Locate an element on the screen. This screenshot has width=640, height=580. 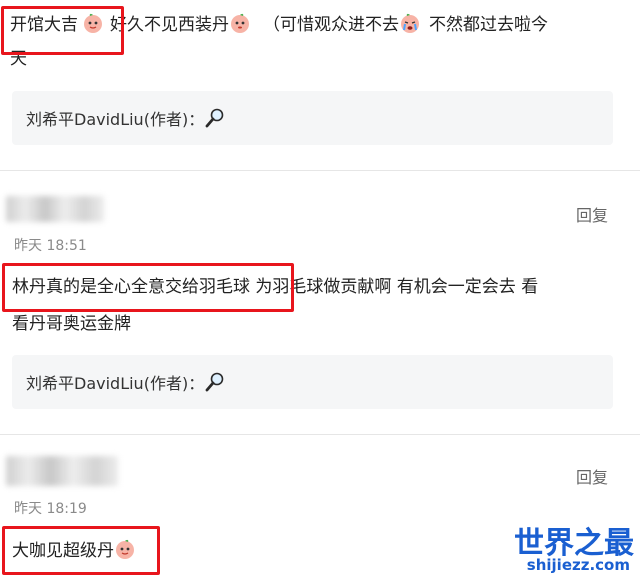
comment-2-line-1: 林丹真的是全心全意交给羽毛球 为羽毛球做贡献啊 有机会一定会去 看 is located at coordinates (275, 287).